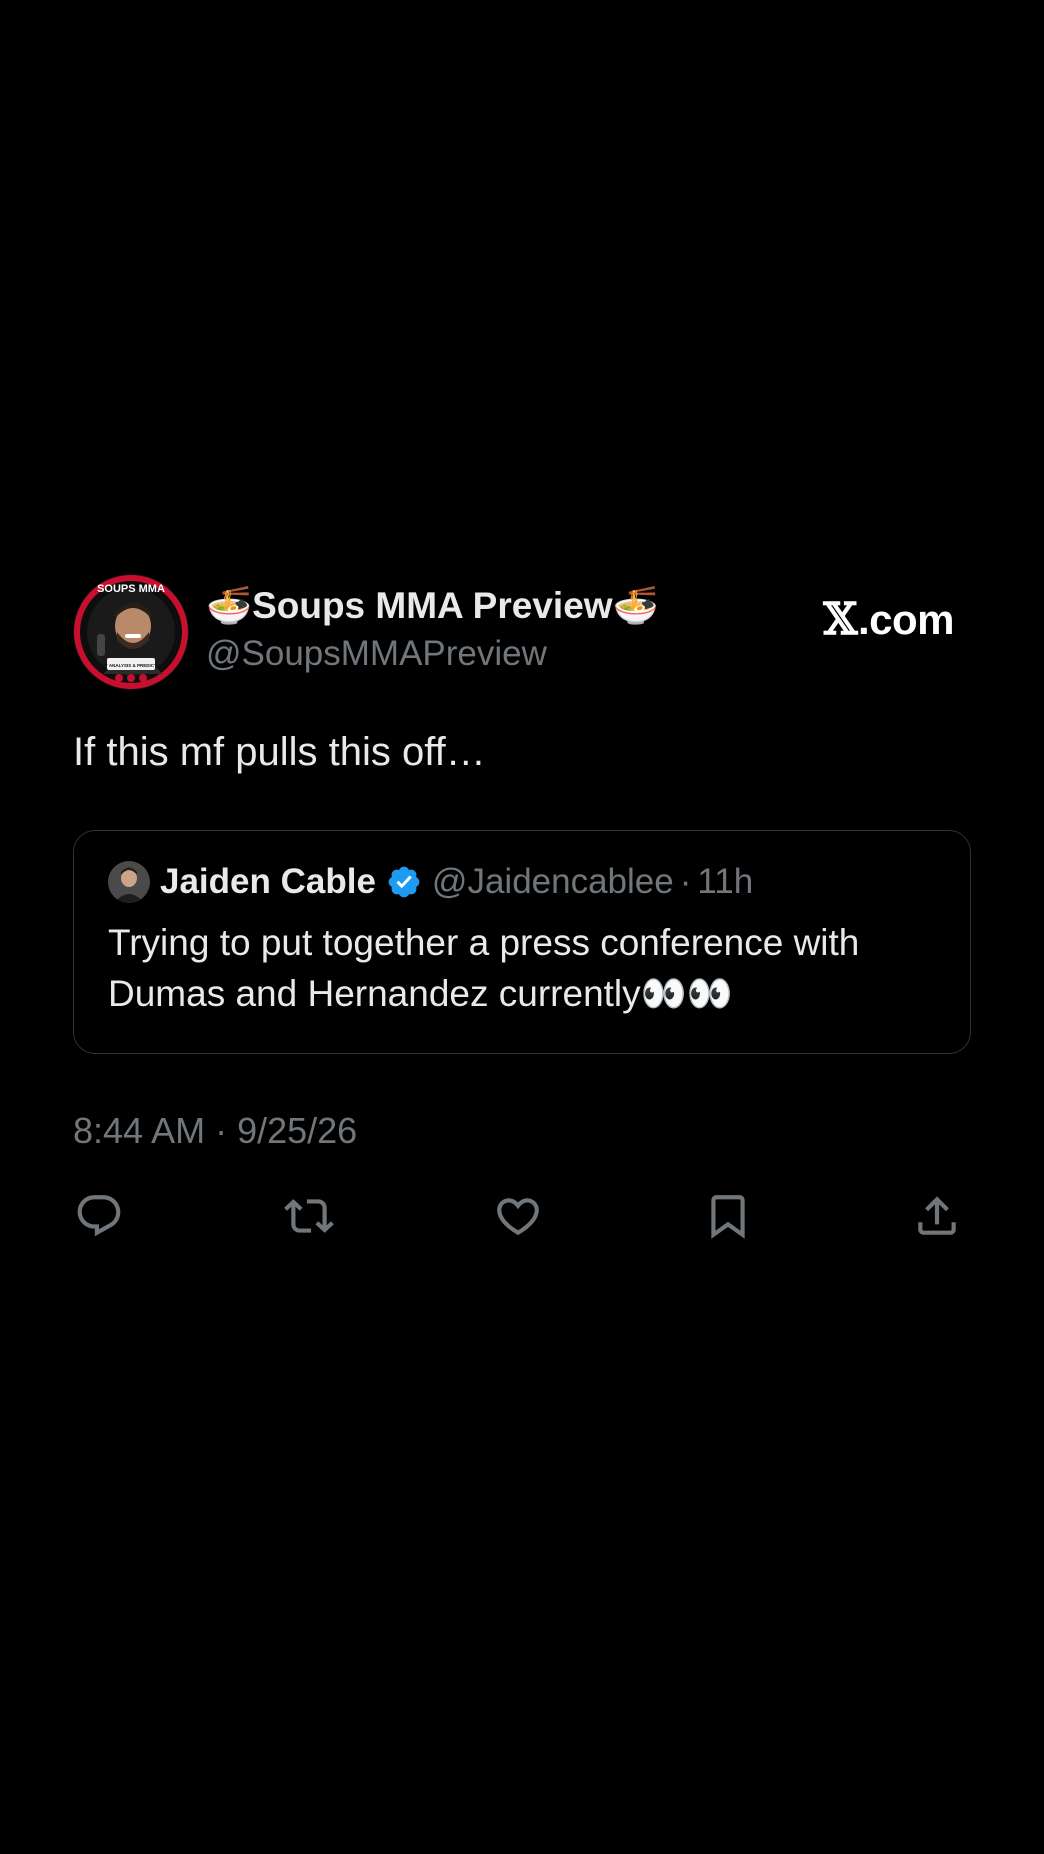 This screenshot has width=1044, height=1854. I want to click on repost-button, so click(309, 1216).